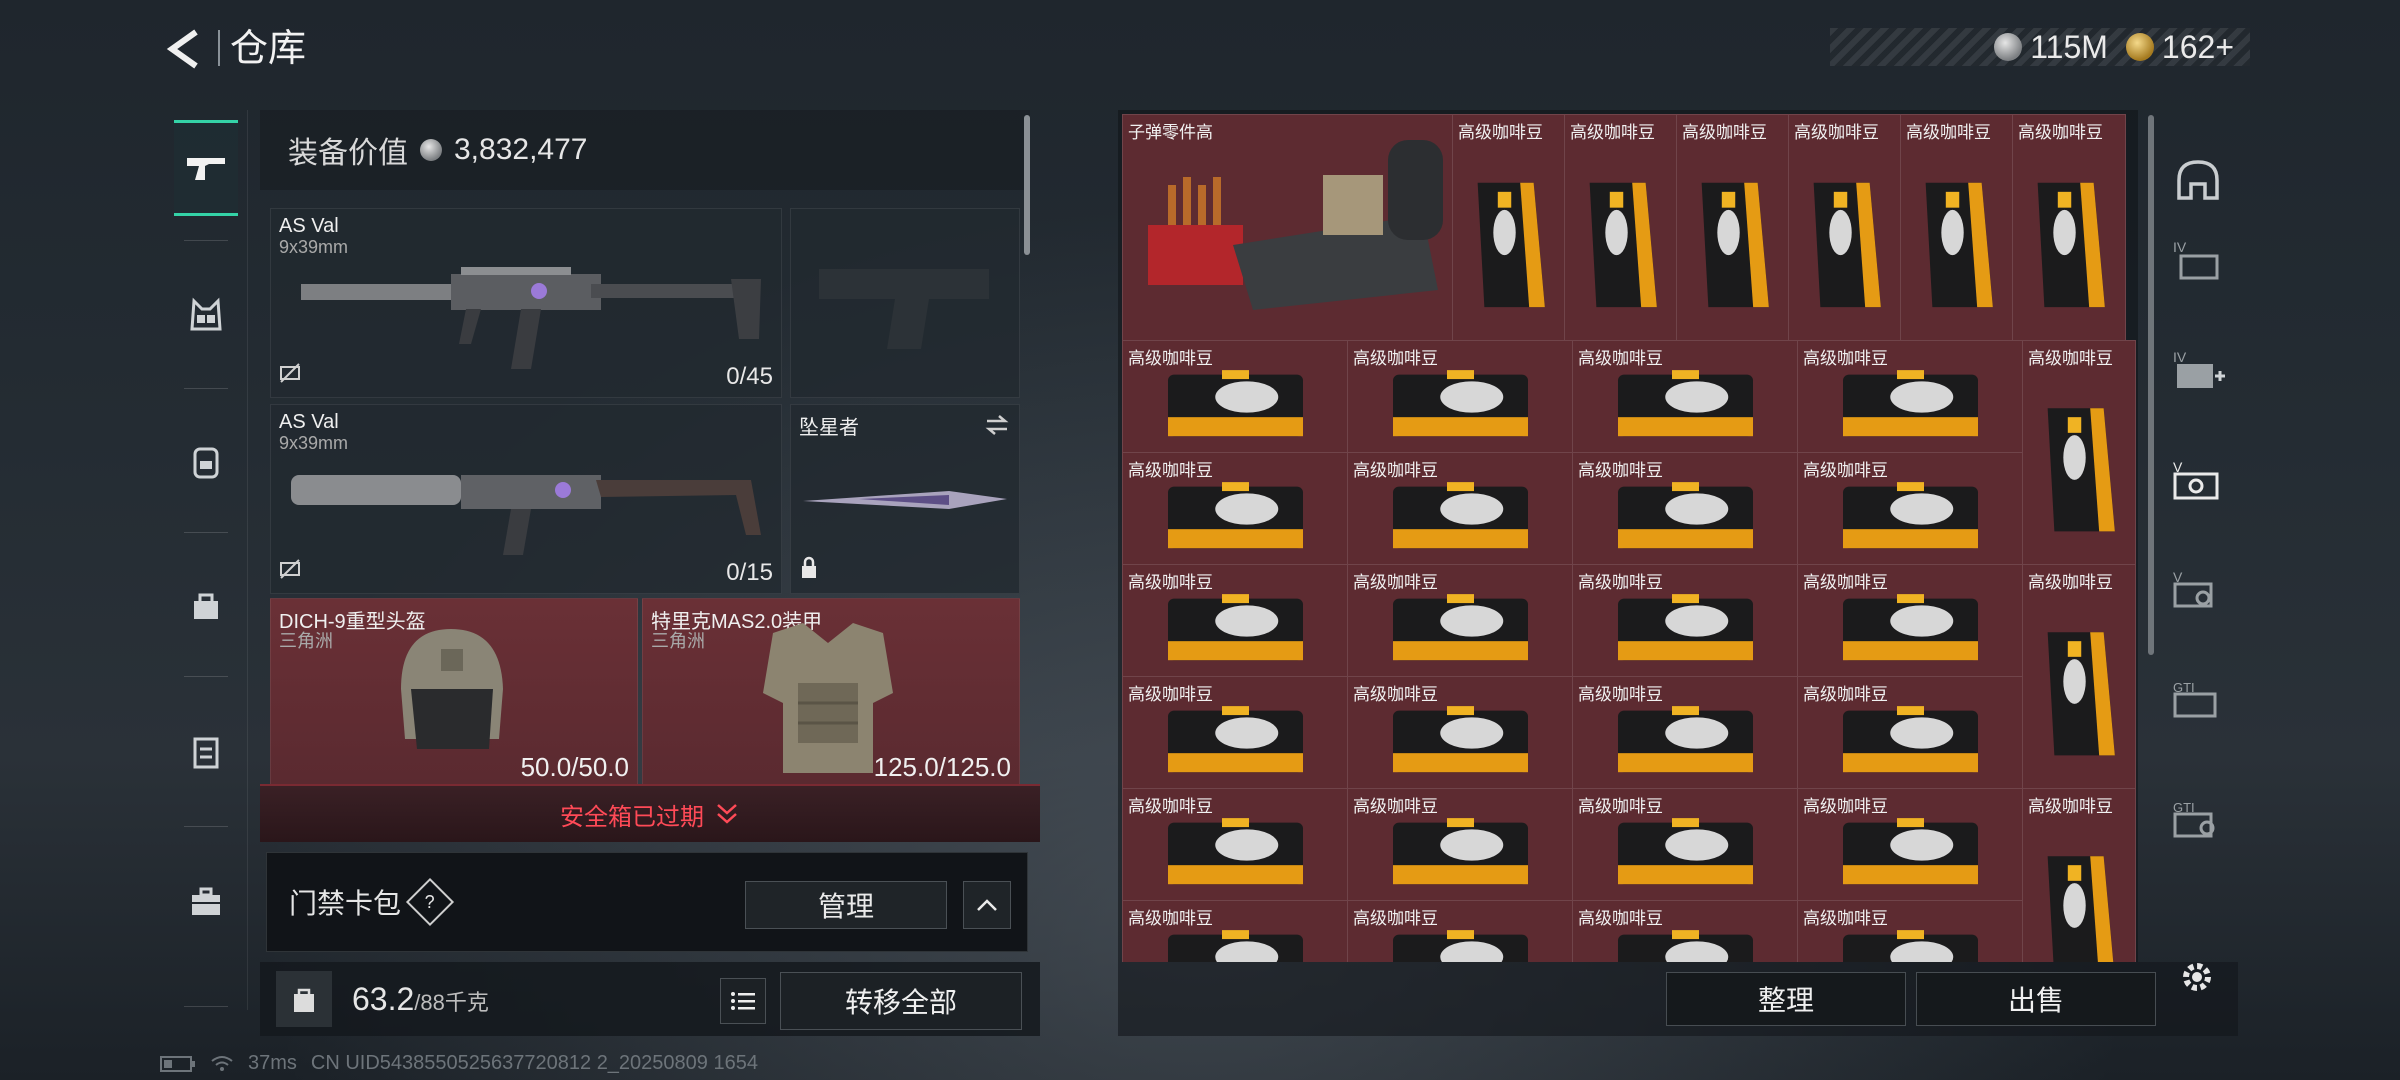 Image resolution: width=2400 pixels, height=1080 pixels. What do you see at coordinates (727, 814) in the screenshot?
I see `double-chevron-down-icon` at bounding box center [727, 814].